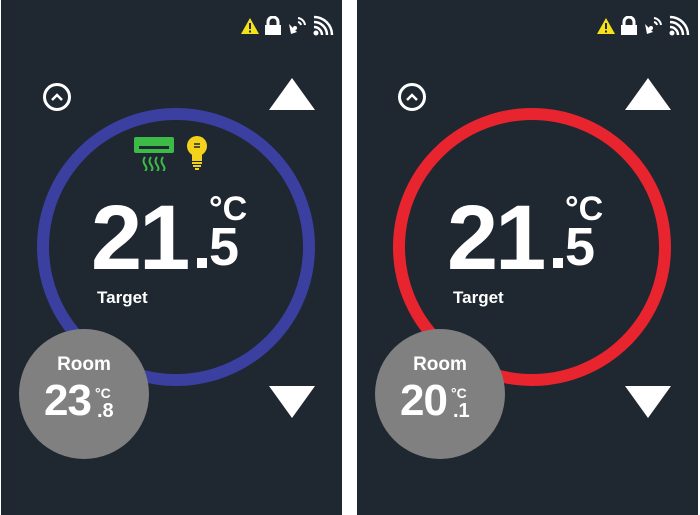 The image size is (700, 515). I want to click on room-temperature-bubble: Room 23 °C .8, so click(84, 394).